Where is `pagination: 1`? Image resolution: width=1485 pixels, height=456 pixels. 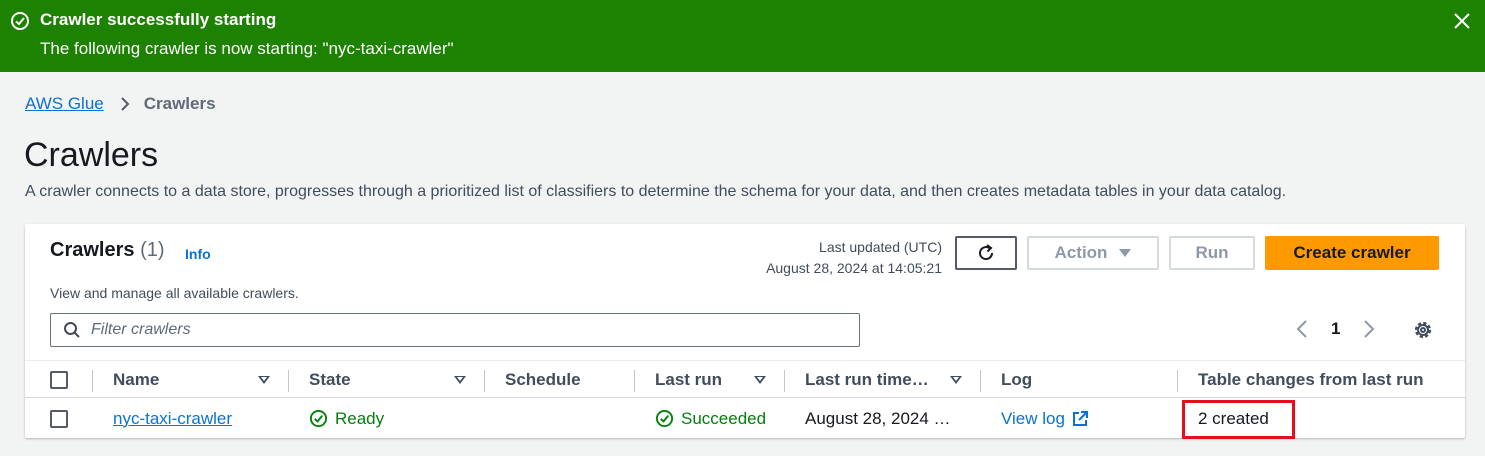
pagination: 1 is located at coordinates (1335, 329).